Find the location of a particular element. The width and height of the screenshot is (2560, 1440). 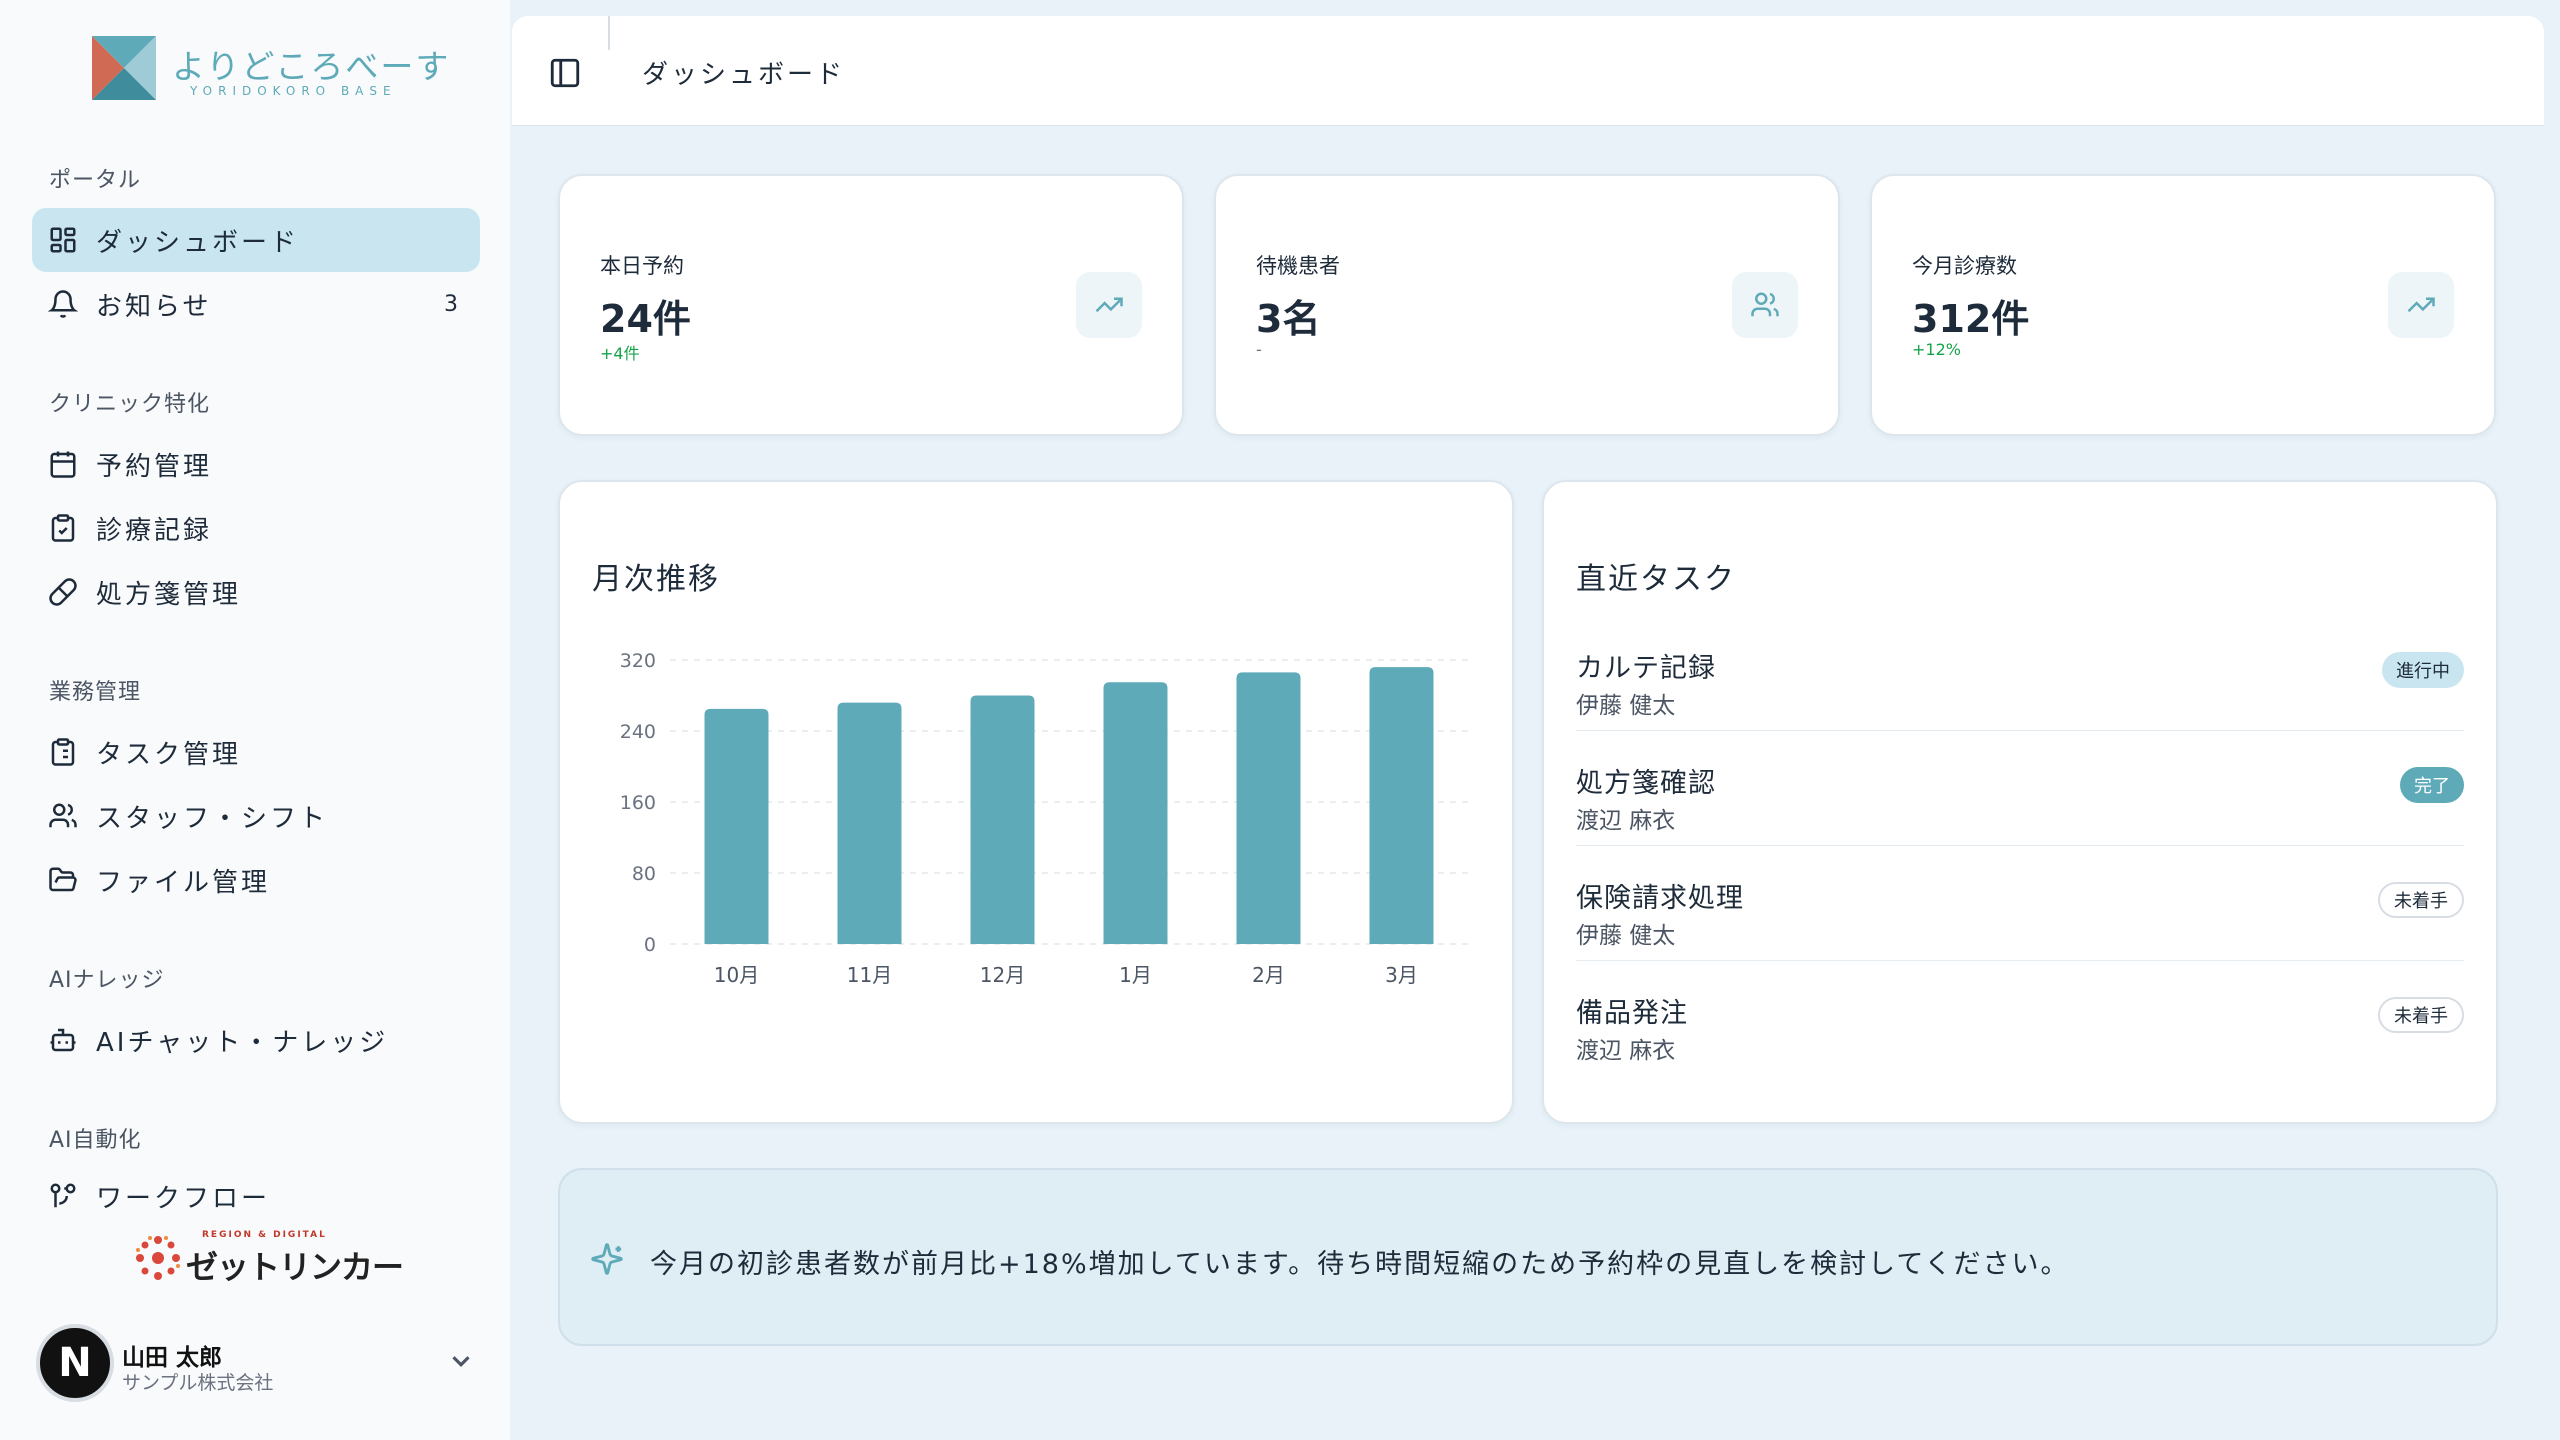

stat-value: 312件 is located at coordinates (1971, 319).